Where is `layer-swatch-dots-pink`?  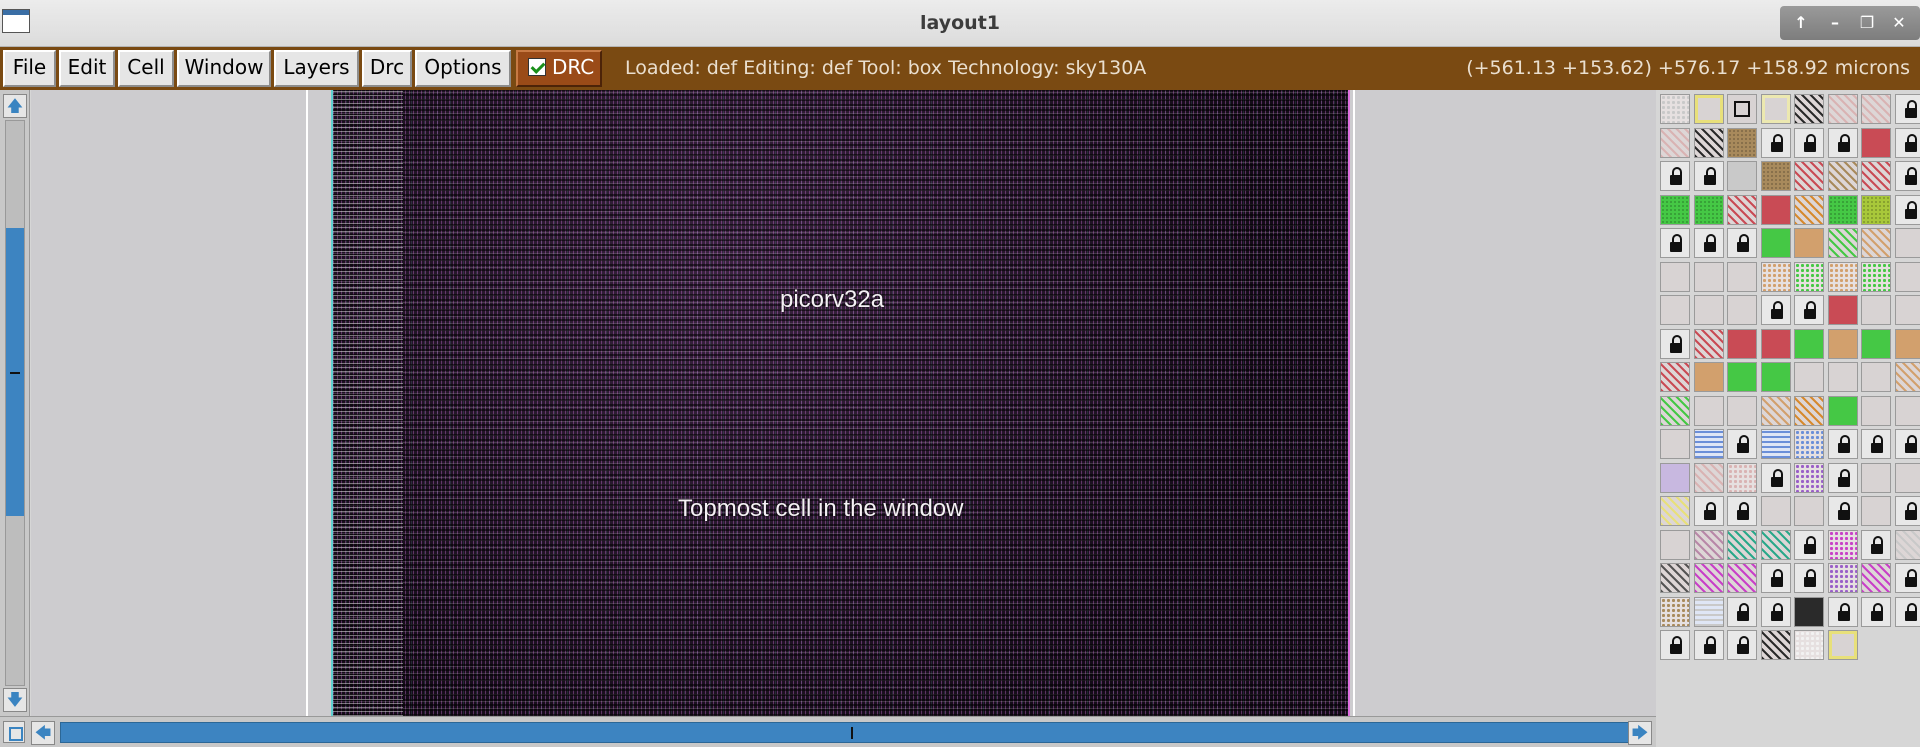
layer-swatch-dots-pink is located at coordinates (1742, 477).